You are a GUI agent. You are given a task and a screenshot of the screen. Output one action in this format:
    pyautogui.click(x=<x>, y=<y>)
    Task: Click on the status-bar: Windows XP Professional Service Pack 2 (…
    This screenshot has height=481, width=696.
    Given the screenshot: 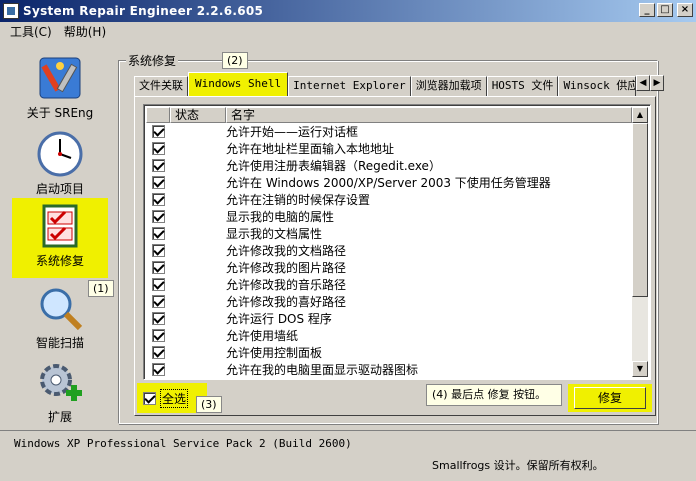 What is the action you would take?
    pyautogui.click(x=348, y=455)
    